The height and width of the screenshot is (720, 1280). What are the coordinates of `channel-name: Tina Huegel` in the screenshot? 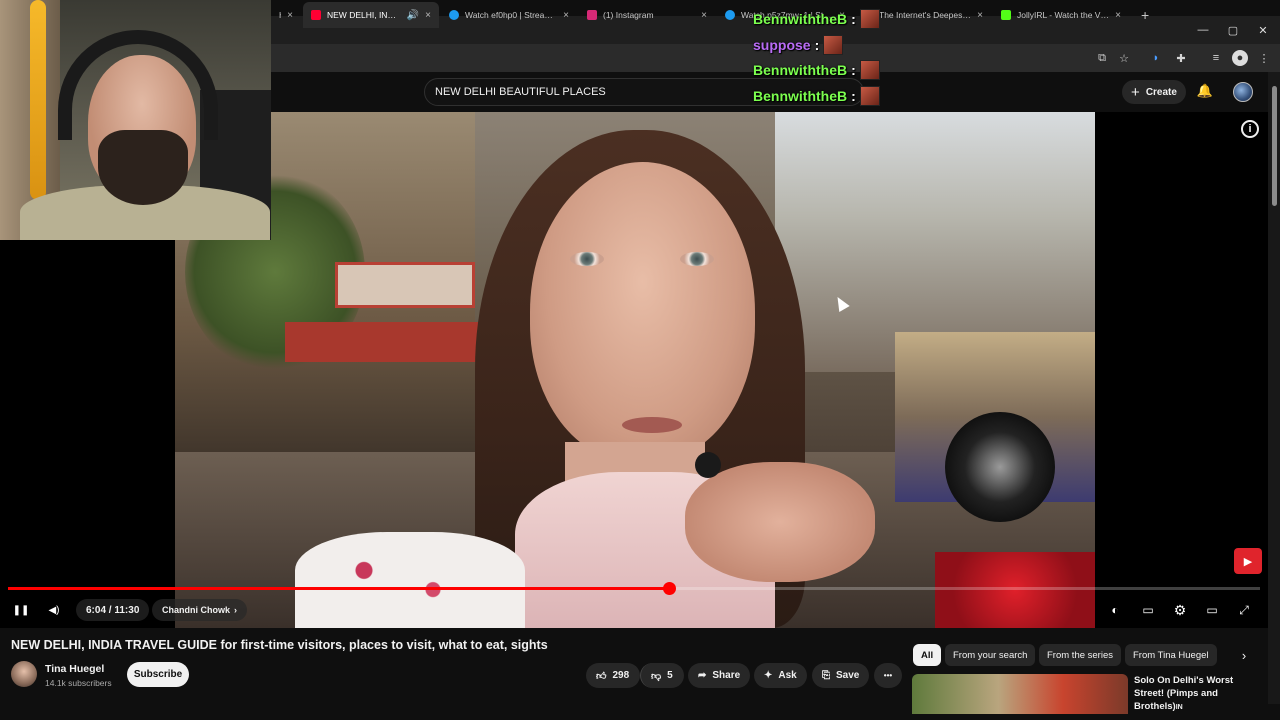 It's located at (74, 669).